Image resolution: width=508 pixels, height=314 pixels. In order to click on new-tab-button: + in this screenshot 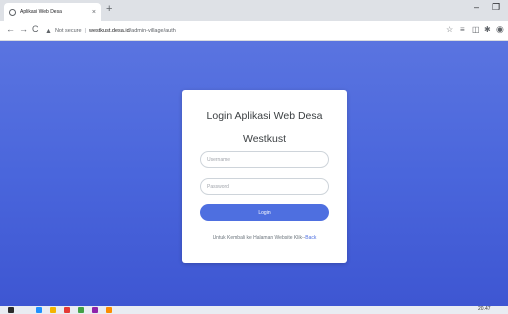, I will do `click(109, 9)`.